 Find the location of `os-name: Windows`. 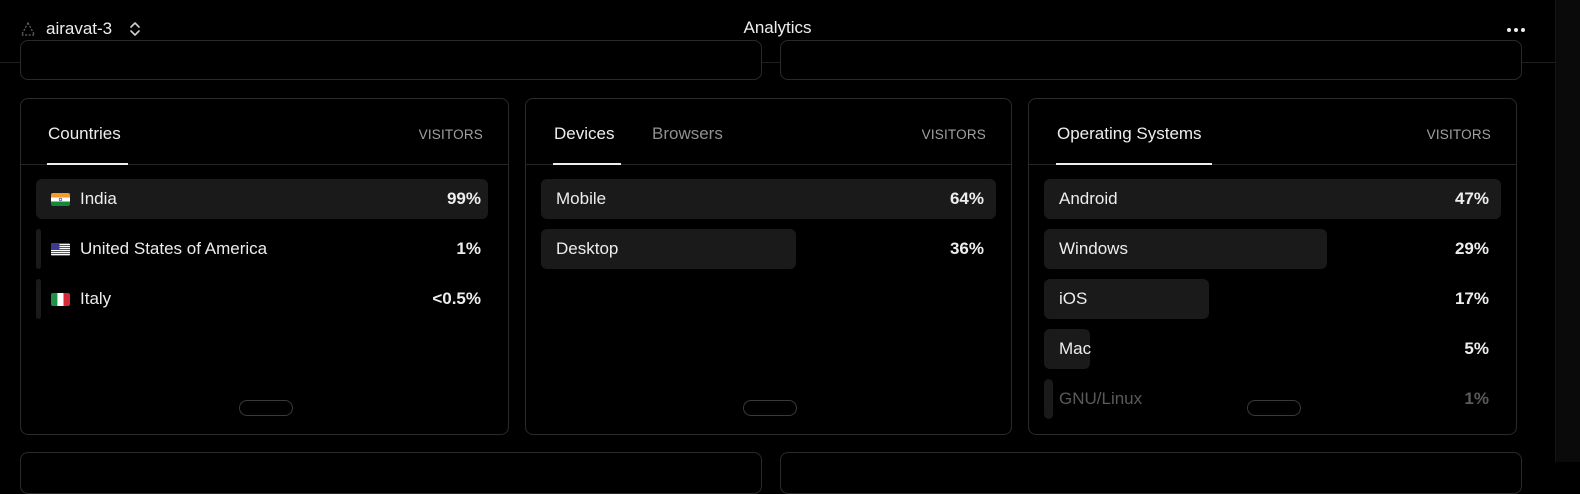

os-name: Windows is located at coordinates (1093, 248).